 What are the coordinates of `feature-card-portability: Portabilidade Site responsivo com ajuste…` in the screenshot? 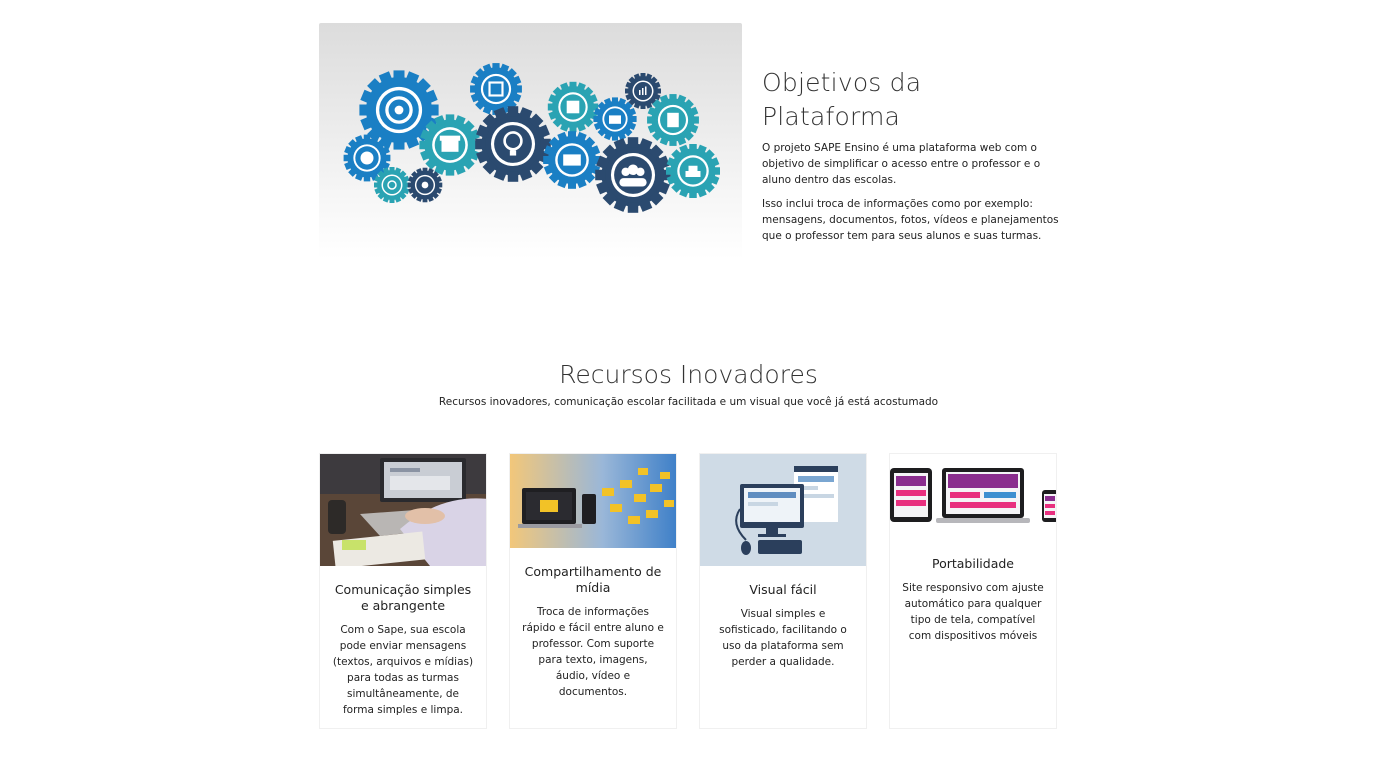 It's located at (973, 591).